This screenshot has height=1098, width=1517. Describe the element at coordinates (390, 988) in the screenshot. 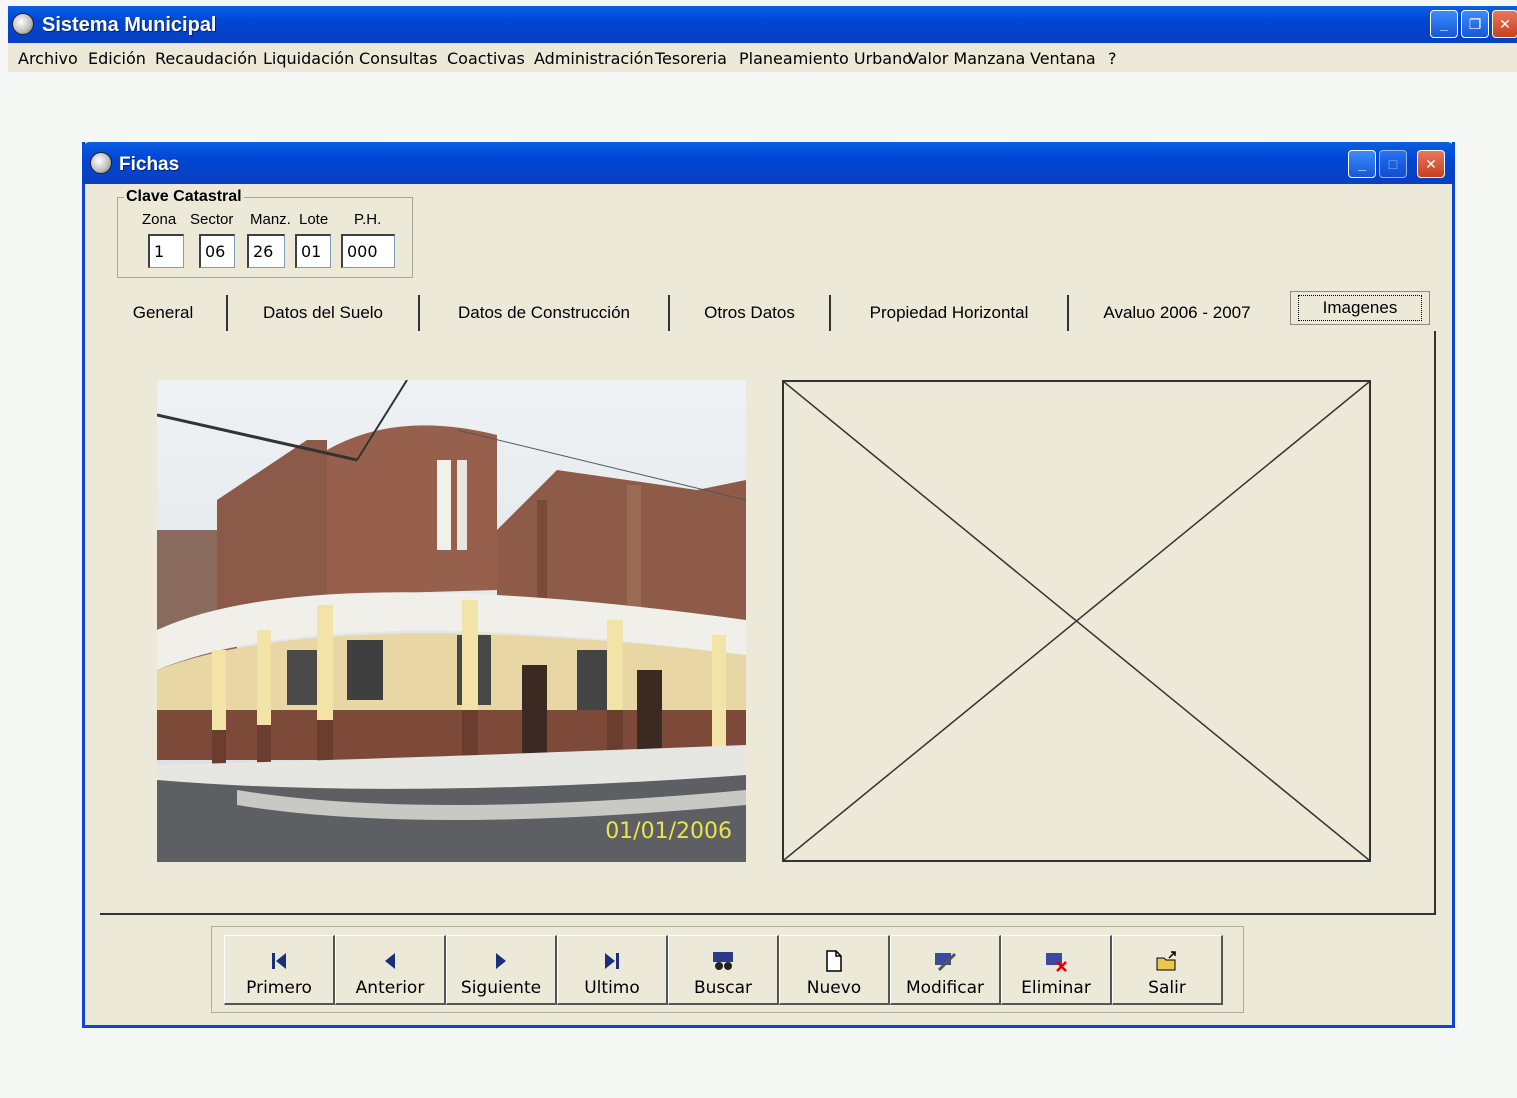

I see `anterior-label: Anterior` at that location.